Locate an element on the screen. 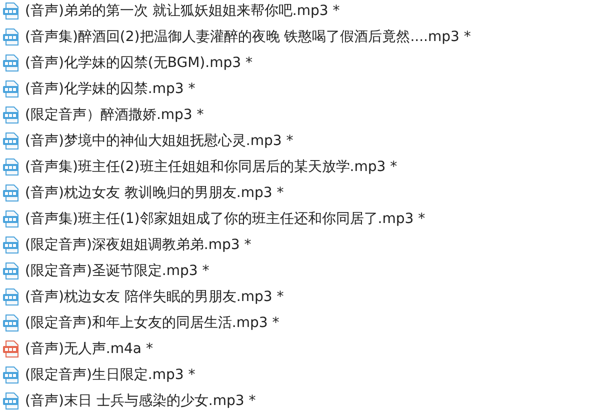  file-name: (音声)无人声.m4a * is located at coordinates (89, 349).